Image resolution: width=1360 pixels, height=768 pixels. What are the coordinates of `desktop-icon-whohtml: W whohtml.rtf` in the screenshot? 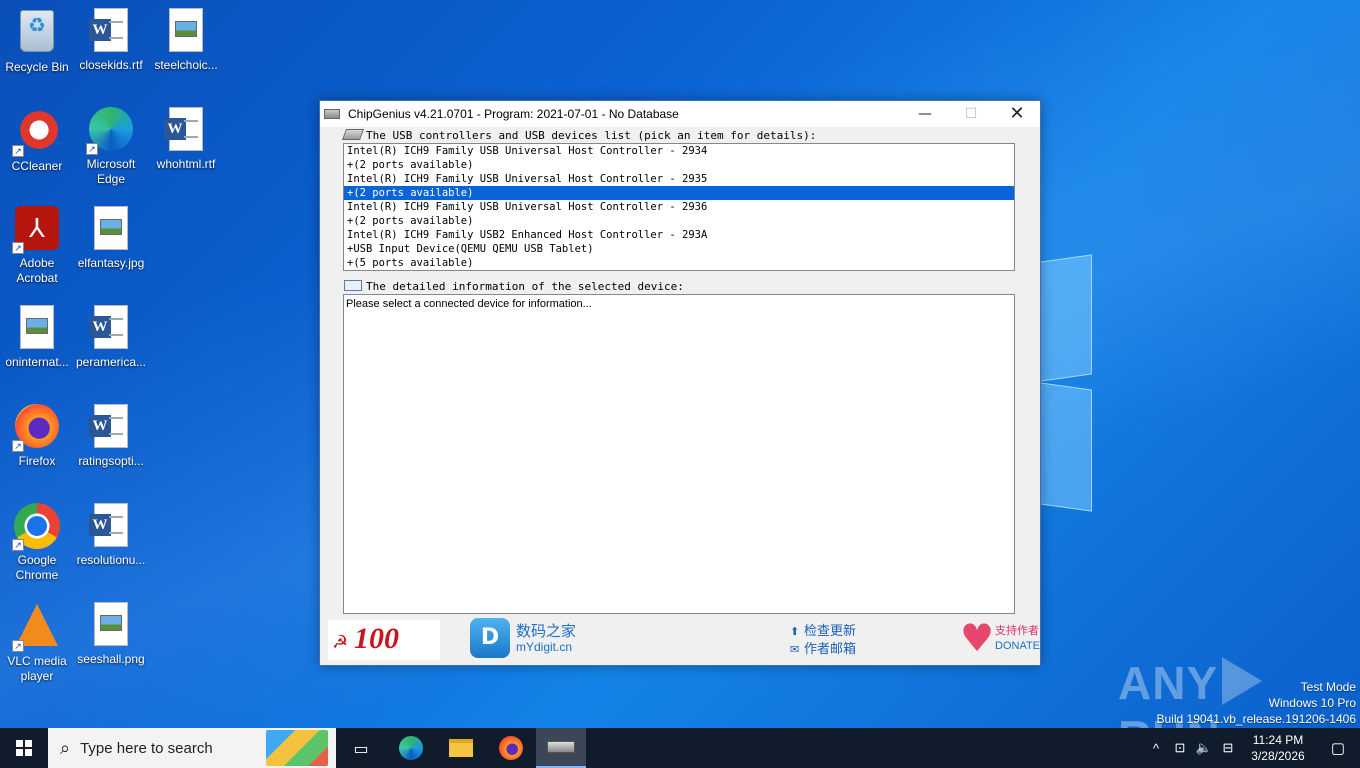 It's located at (186, 139).